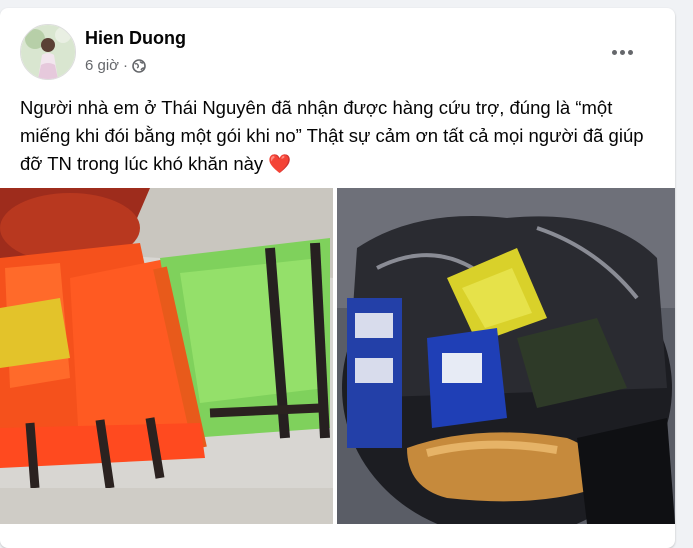  I want to click on more-options-button, so click(622, 52).